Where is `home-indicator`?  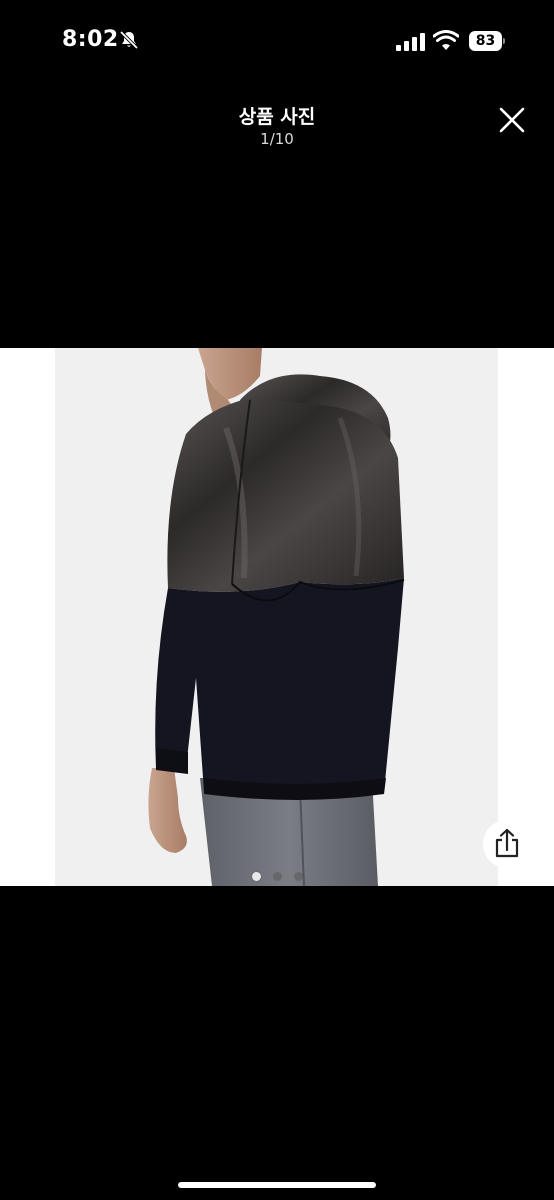
home-indicator is located at coordinates (277, 1185).